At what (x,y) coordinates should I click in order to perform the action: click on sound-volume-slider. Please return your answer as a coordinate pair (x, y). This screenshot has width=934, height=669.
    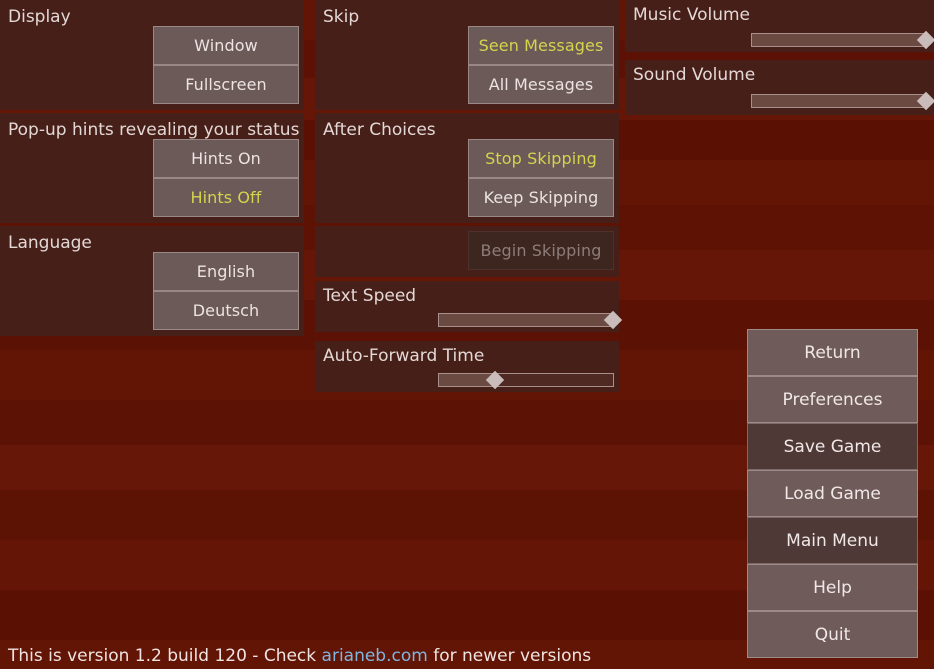
    Looking at the image, I should click on (842, 101).